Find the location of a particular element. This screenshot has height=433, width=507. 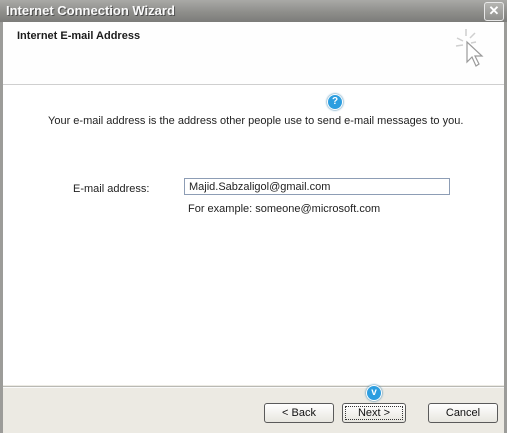

window-title: Internet Connection Wizard is located at coordinates (90, 10).